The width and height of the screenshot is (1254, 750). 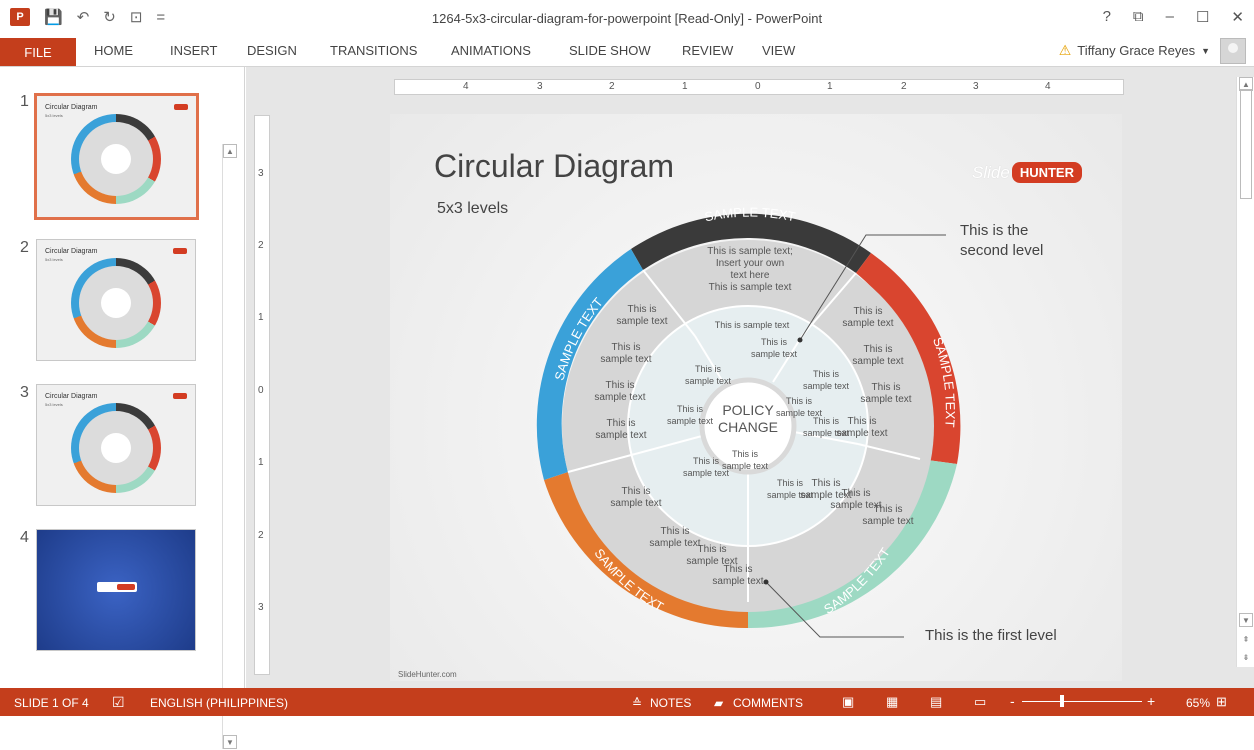 I want to click on zoom-slider, so click(x=1082, y=701).